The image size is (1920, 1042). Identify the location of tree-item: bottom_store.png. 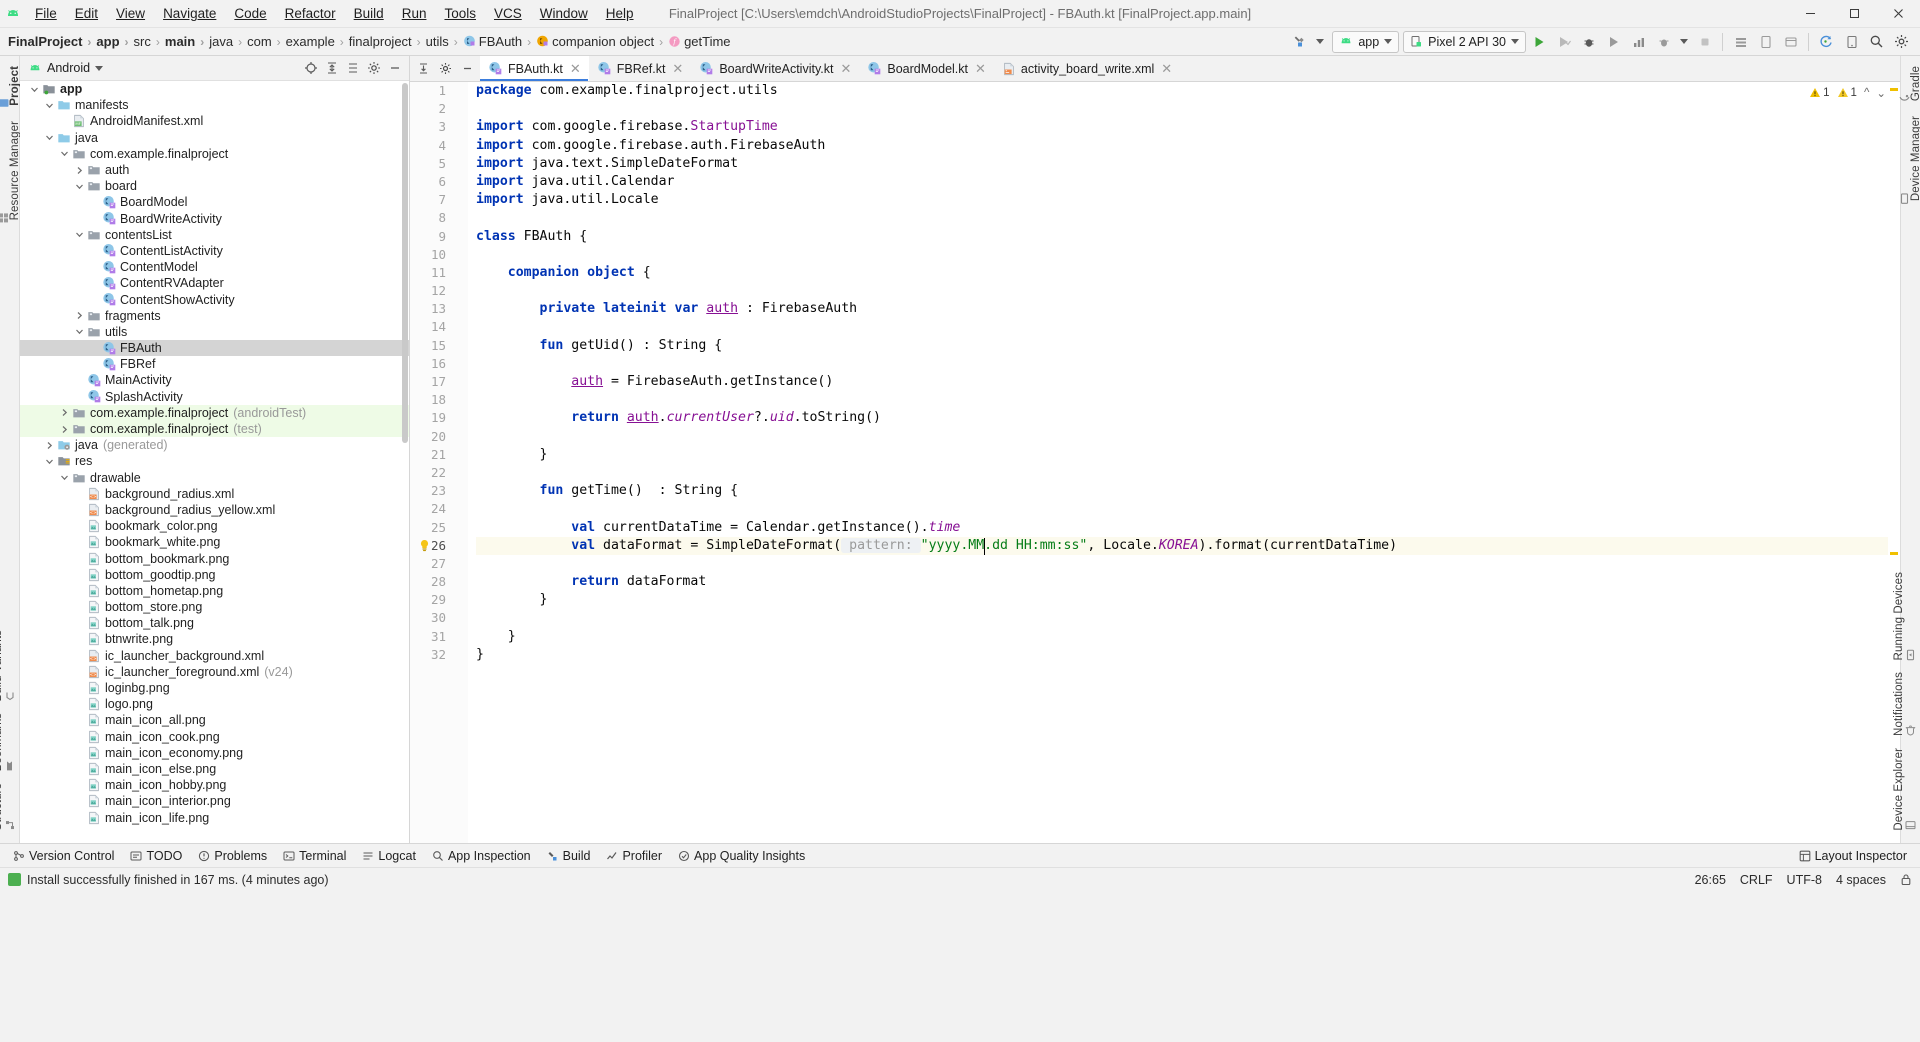
(214, 607).